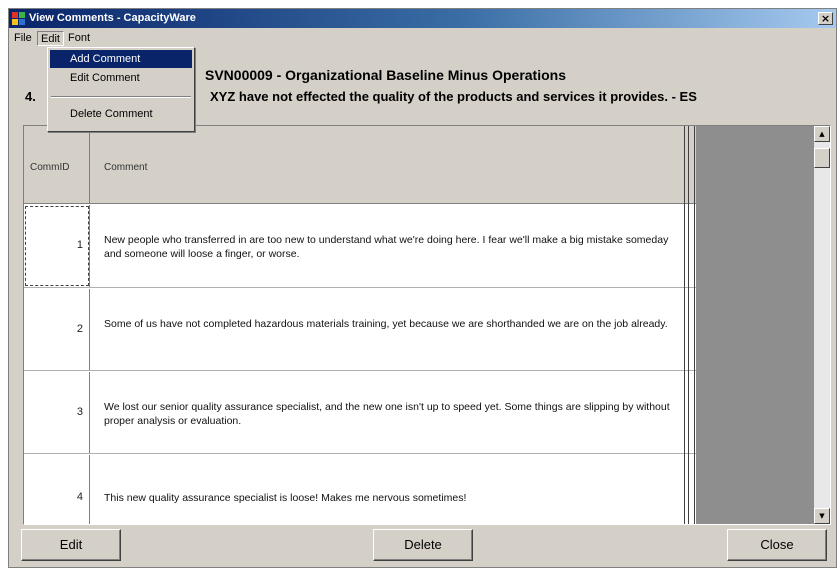 The height and width of the screenshot is (579, 837). What do you see at coordinates (50, 167) in the screenshot?
I see `header-commid-label: CommID` at bounding box center [50, 167].